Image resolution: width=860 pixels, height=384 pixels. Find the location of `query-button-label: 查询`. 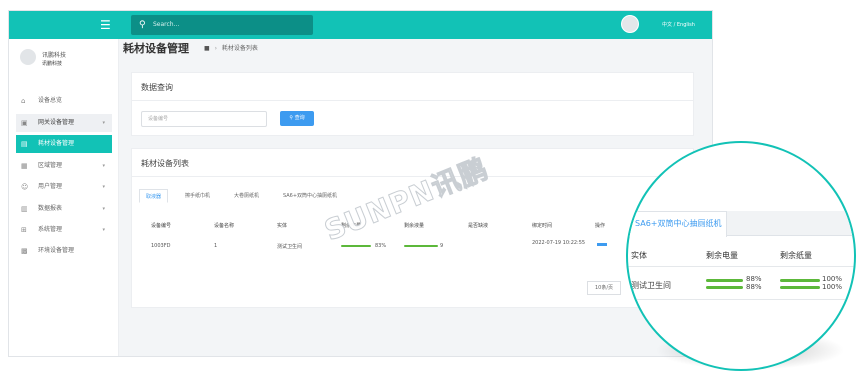

query-button-label: 查询 is located at coordinates (299, 118).